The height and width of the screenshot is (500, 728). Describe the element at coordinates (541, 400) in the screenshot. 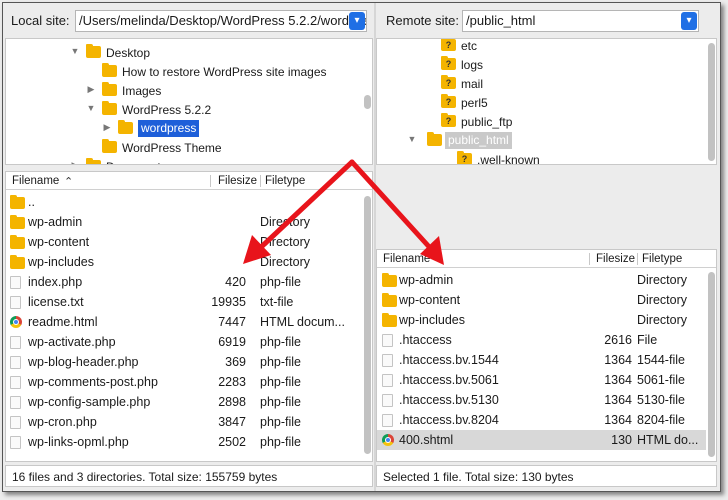

I see `file-row: .htaccess.bv.5130 1364 5130-file` at that location.